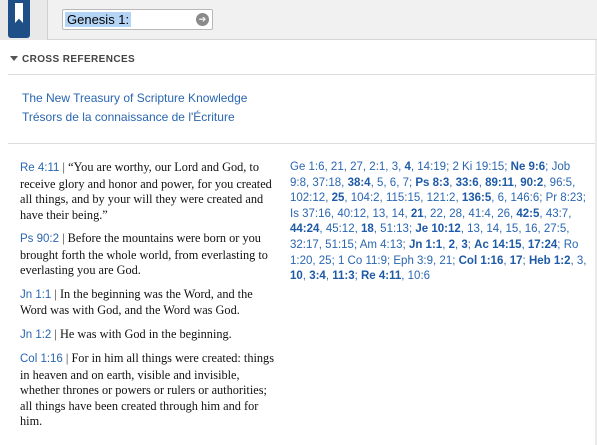 Image resolution: width=597 pixels, height=445 pixels. Describe the element at coordinates (301, 261) in the screenshot. I see `cross-ref-link: 1:20` at that location.